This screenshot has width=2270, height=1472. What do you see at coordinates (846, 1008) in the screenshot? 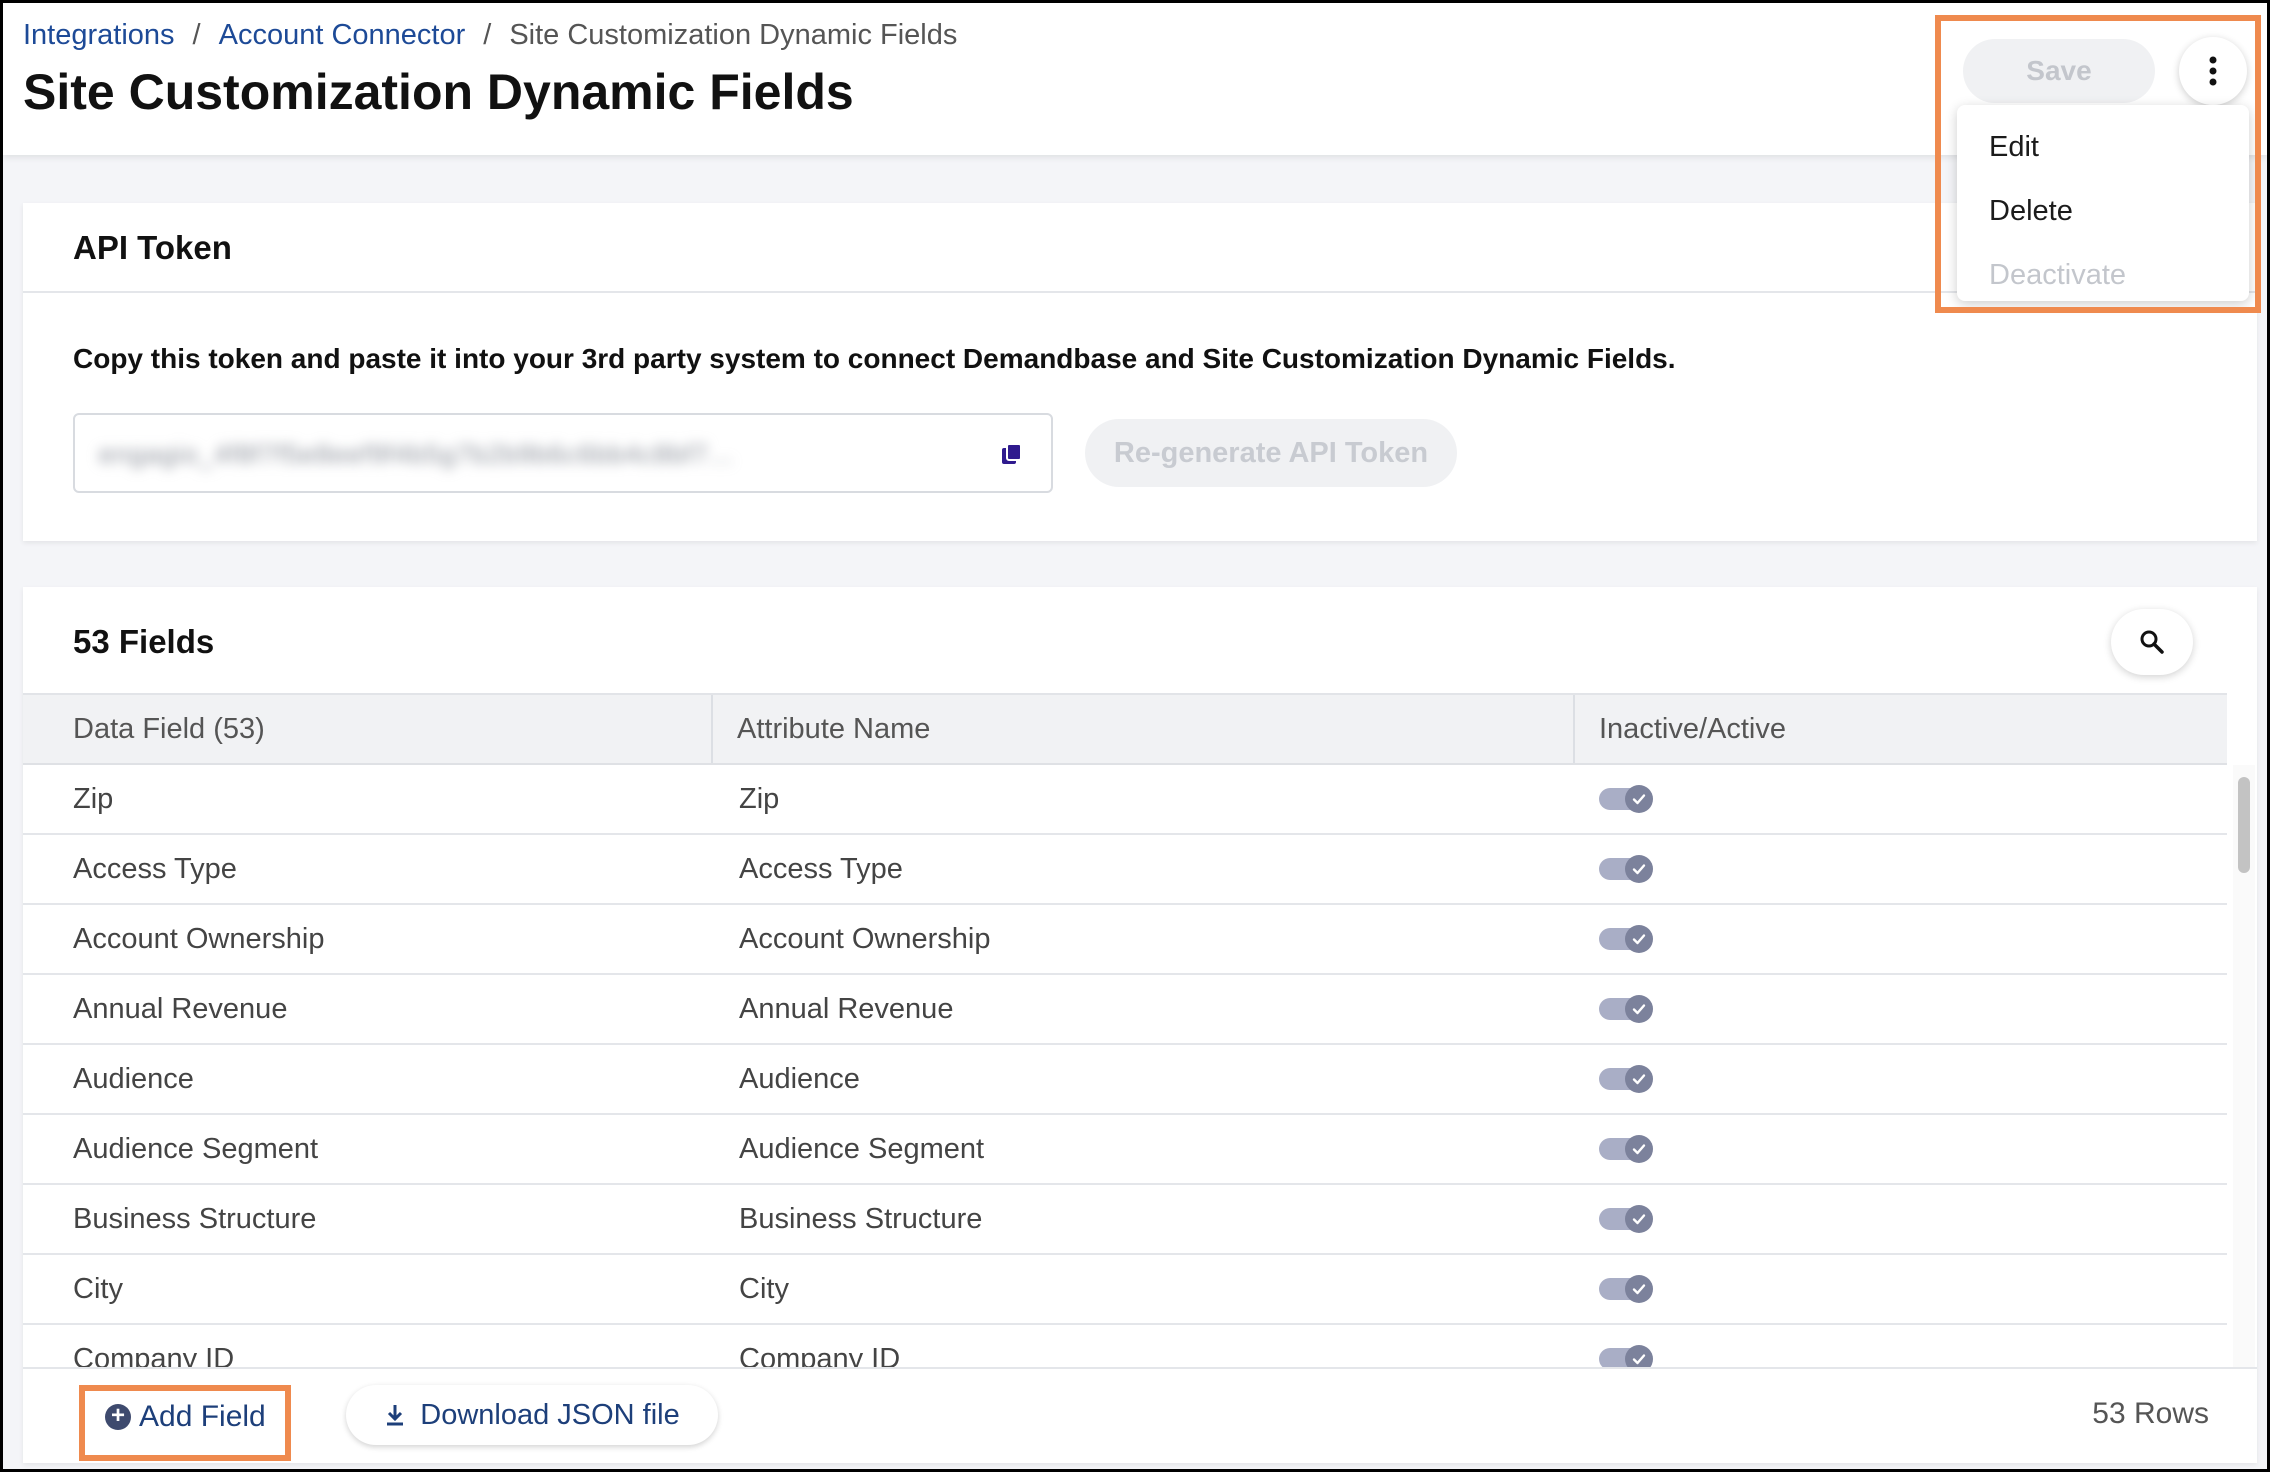
I see `attribute-name-cell: Annual Revenue` at bounding box center [846, 1008].